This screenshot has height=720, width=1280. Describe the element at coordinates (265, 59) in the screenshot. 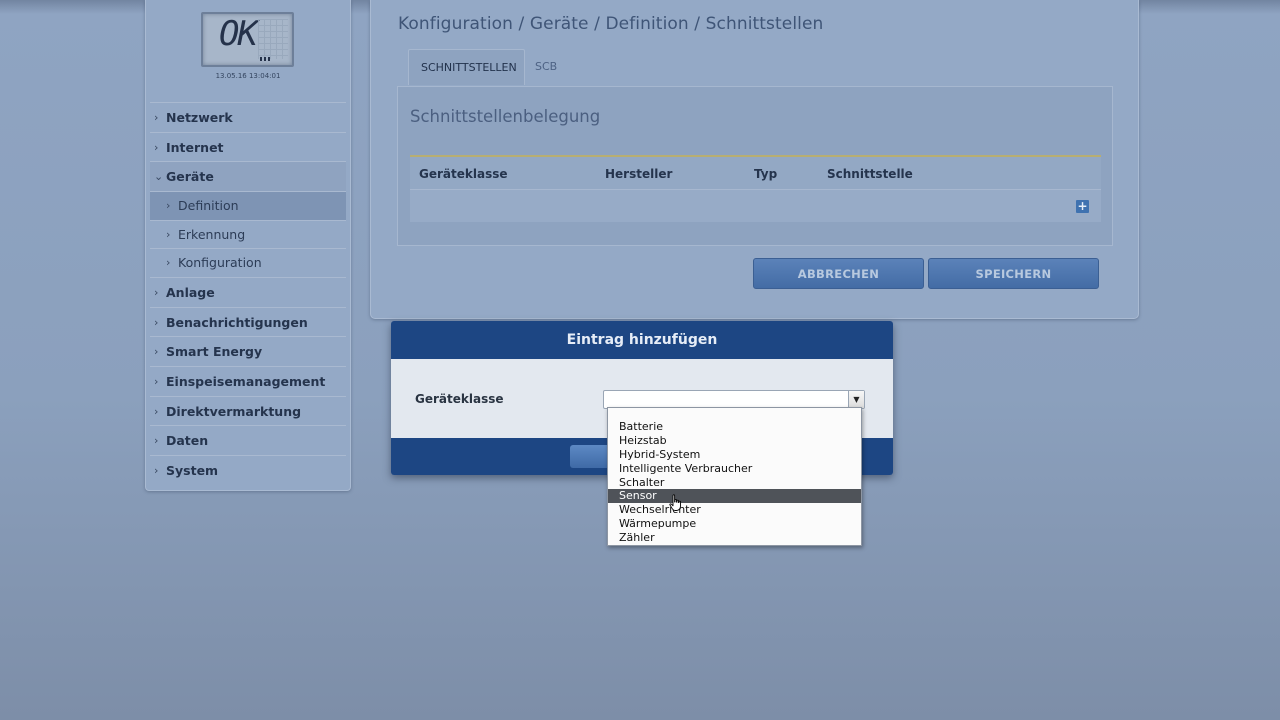

I see `lcd-dots-icon` at that location.